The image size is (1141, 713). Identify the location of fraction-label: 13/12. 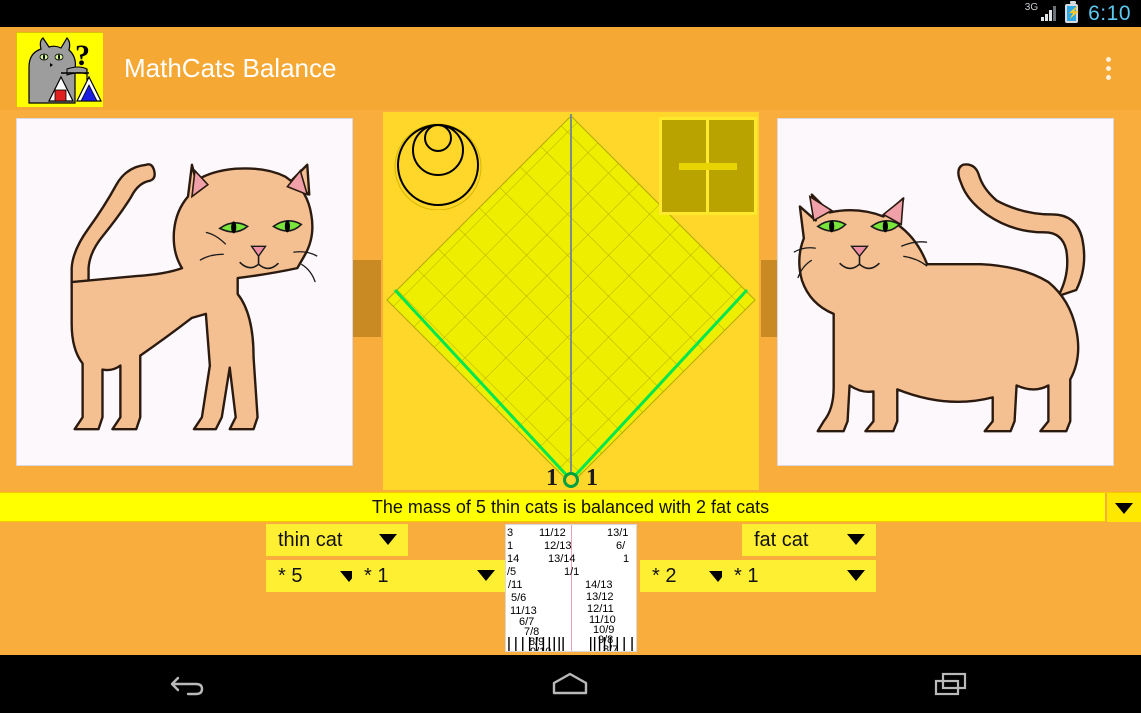
(600, 597).